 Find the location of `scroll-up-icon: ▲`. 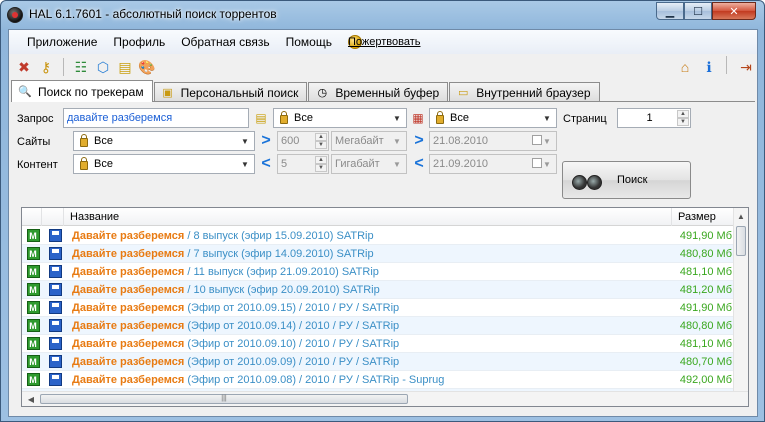

scroll-up-icon: ▲ is located at coordinates (741, 216).